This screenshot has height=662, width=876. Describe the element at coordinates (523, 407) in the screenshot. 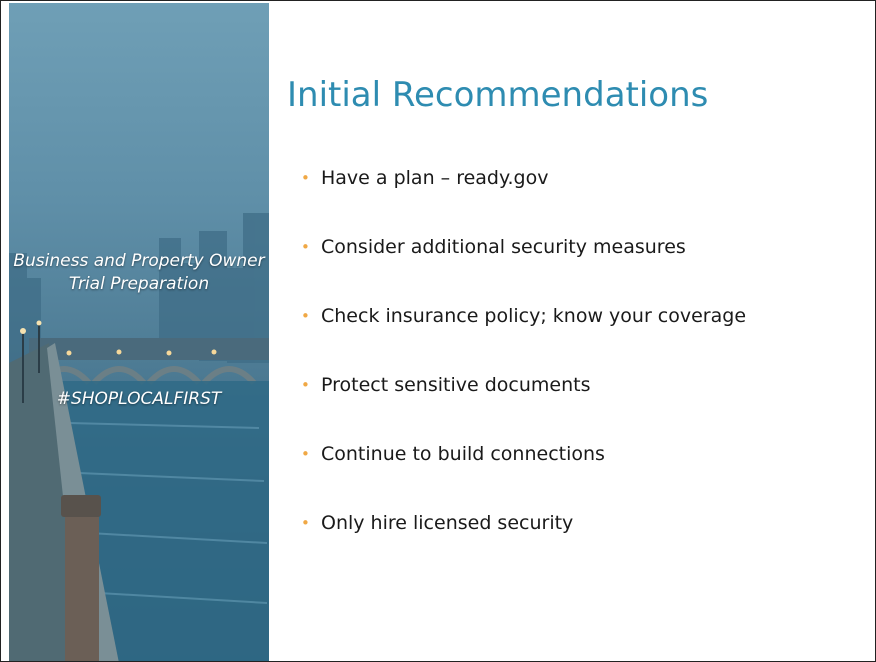

I see `list-item: • Protect sensitive documents` at that location.